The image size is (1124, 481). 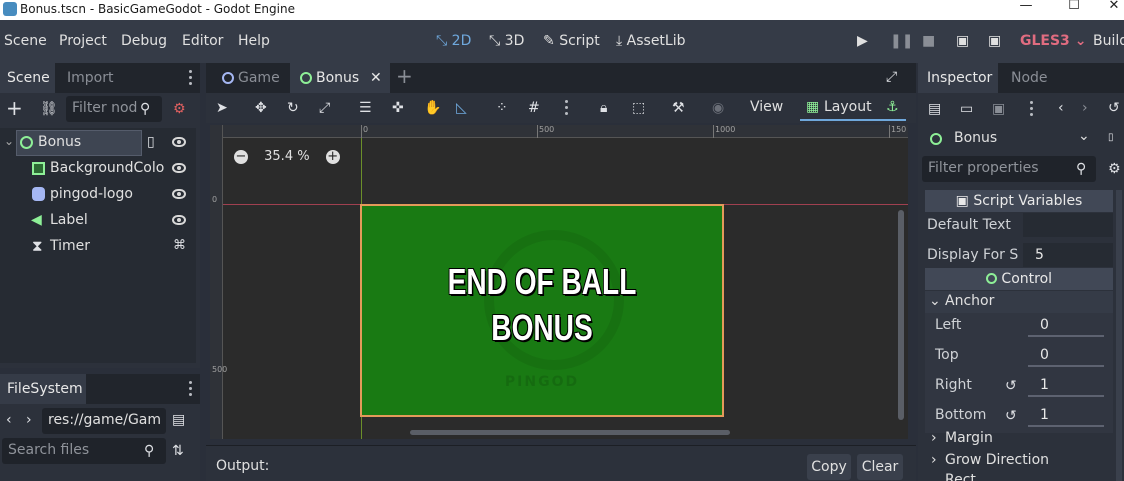 What do you see at coordinates (1114, 108) in the screenshot?
I see `history-icon: ↺` at bounding box center [1114, 108].